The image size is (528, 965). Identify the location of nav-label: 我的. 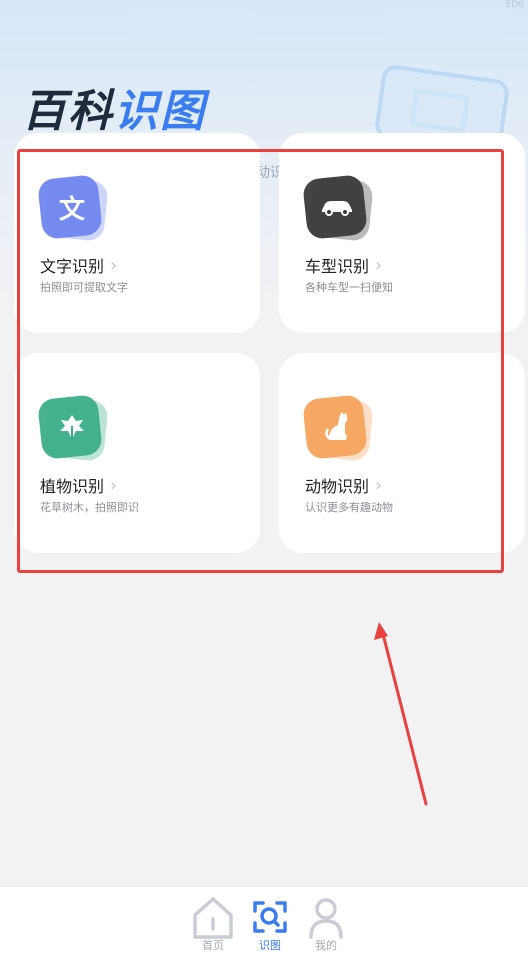
(326, 945).